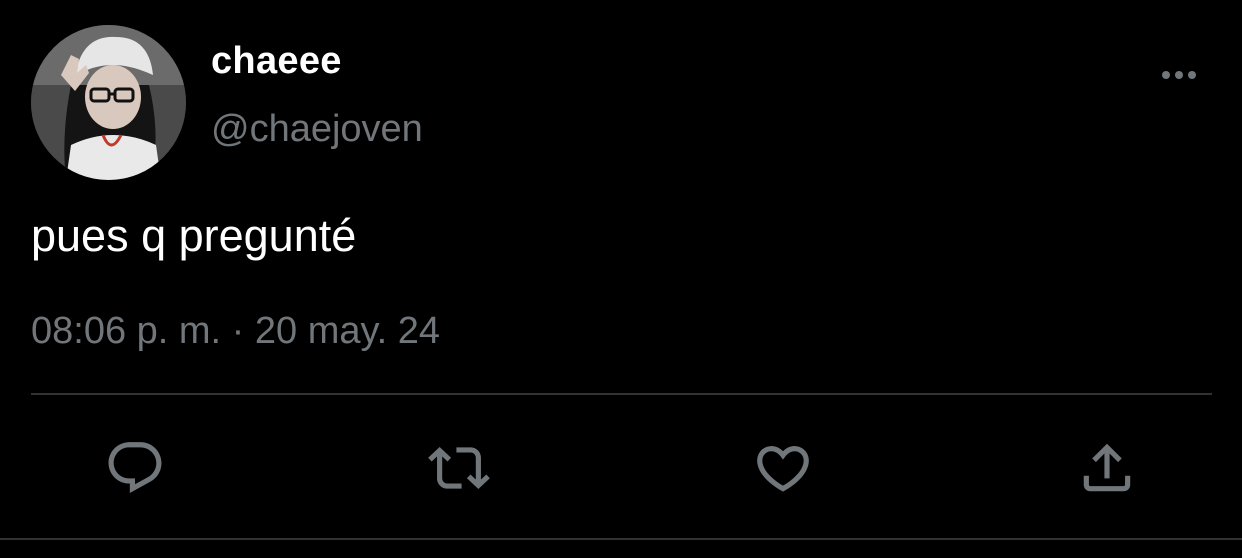  I want to click on tweet-timestamp: 08:06 p. m. · 20 may. 24, so click(235, 331).